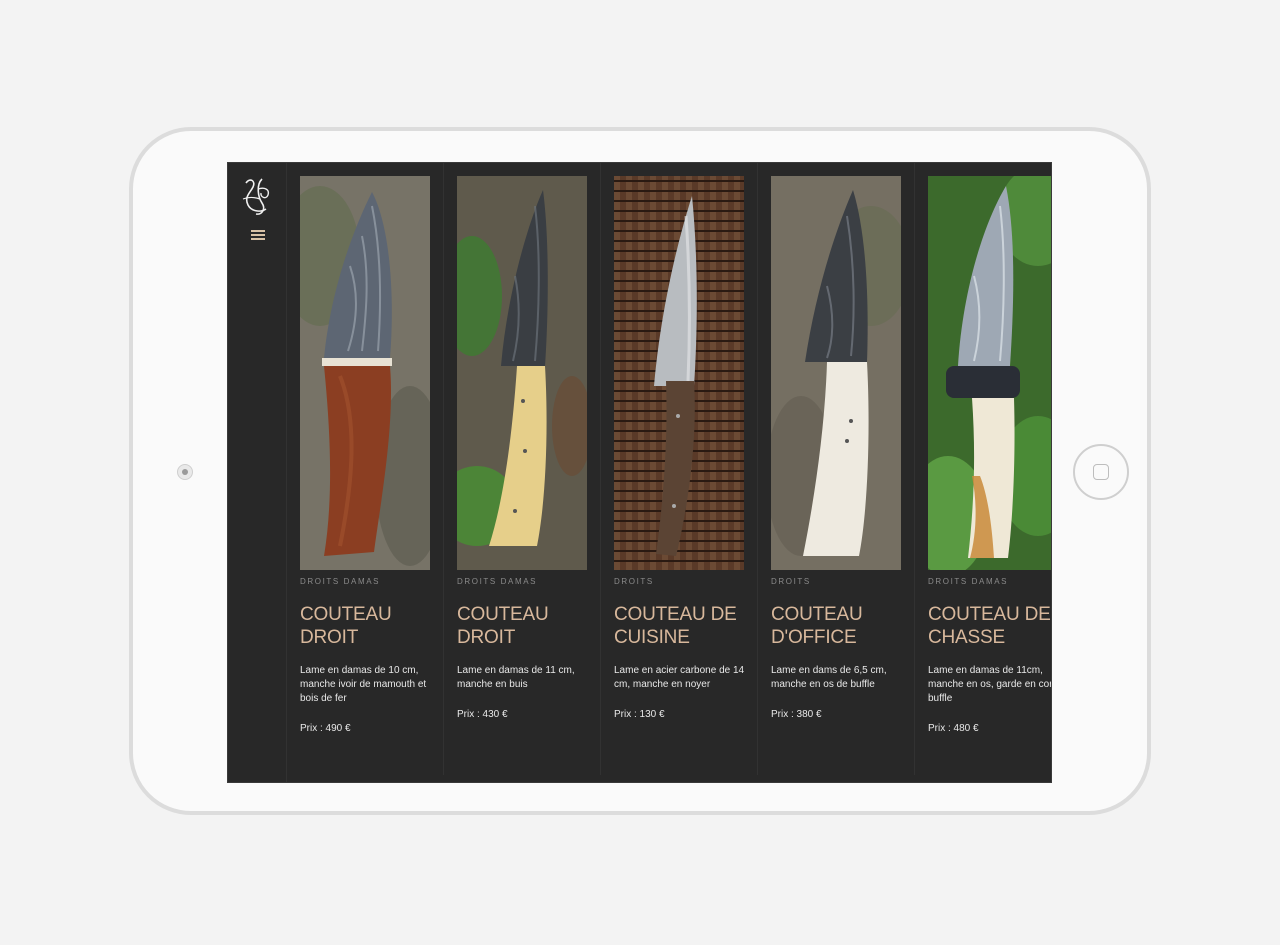 This screenshot has height=945, width=1280. Describe the element at coordinates (516, 677) in the screenshot. I see `product-description: Lame en damas de 11 cm, manche en buis` at that location.